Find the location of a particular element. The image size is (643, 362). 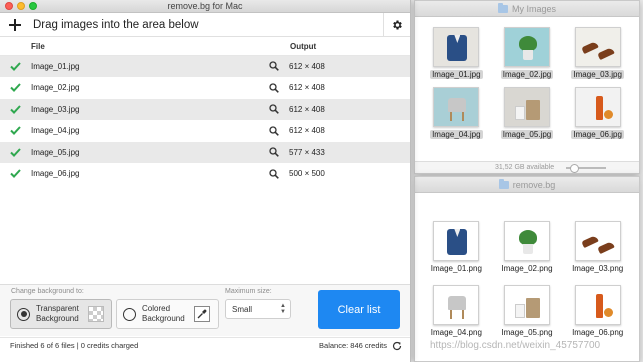

app-titlebar: remove.bg for Mac is located at coordinates (205, 6).